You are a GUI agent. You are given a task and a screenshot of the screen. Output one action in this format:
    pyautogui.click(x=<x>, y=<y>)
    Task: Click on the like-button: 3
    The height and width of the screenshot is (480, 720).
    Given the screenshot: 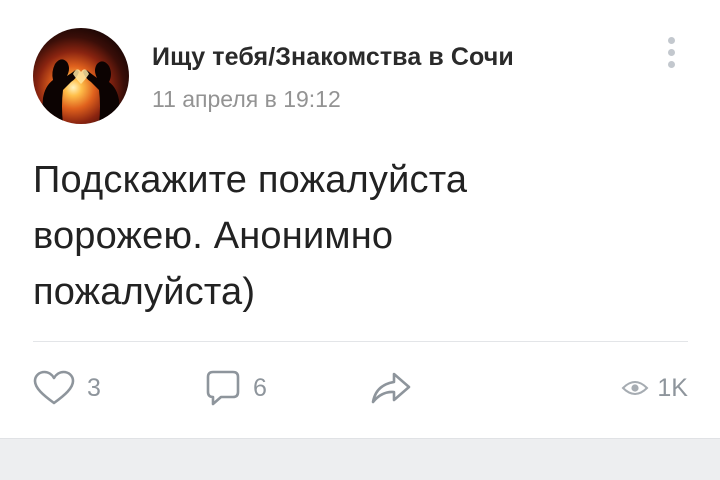 What is the action you would take?
    pyautogui.click(x=67, y=388)
    